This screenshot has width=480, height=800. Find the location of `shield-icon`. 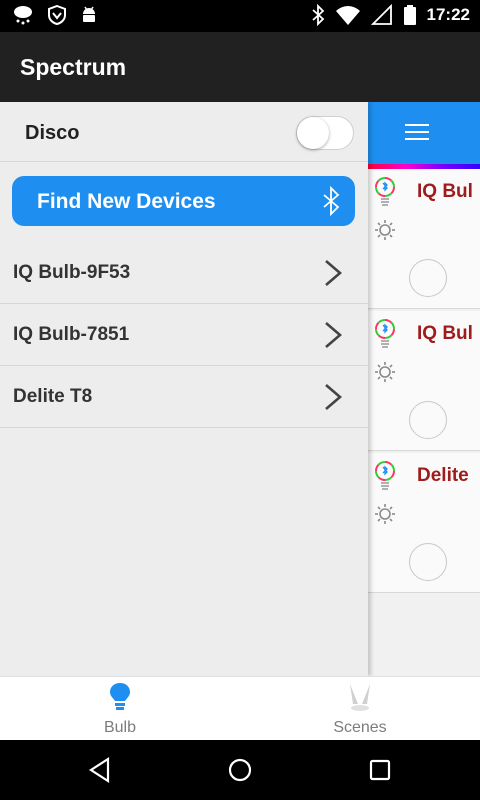

shield-icon is located at coordinates (57, 15).